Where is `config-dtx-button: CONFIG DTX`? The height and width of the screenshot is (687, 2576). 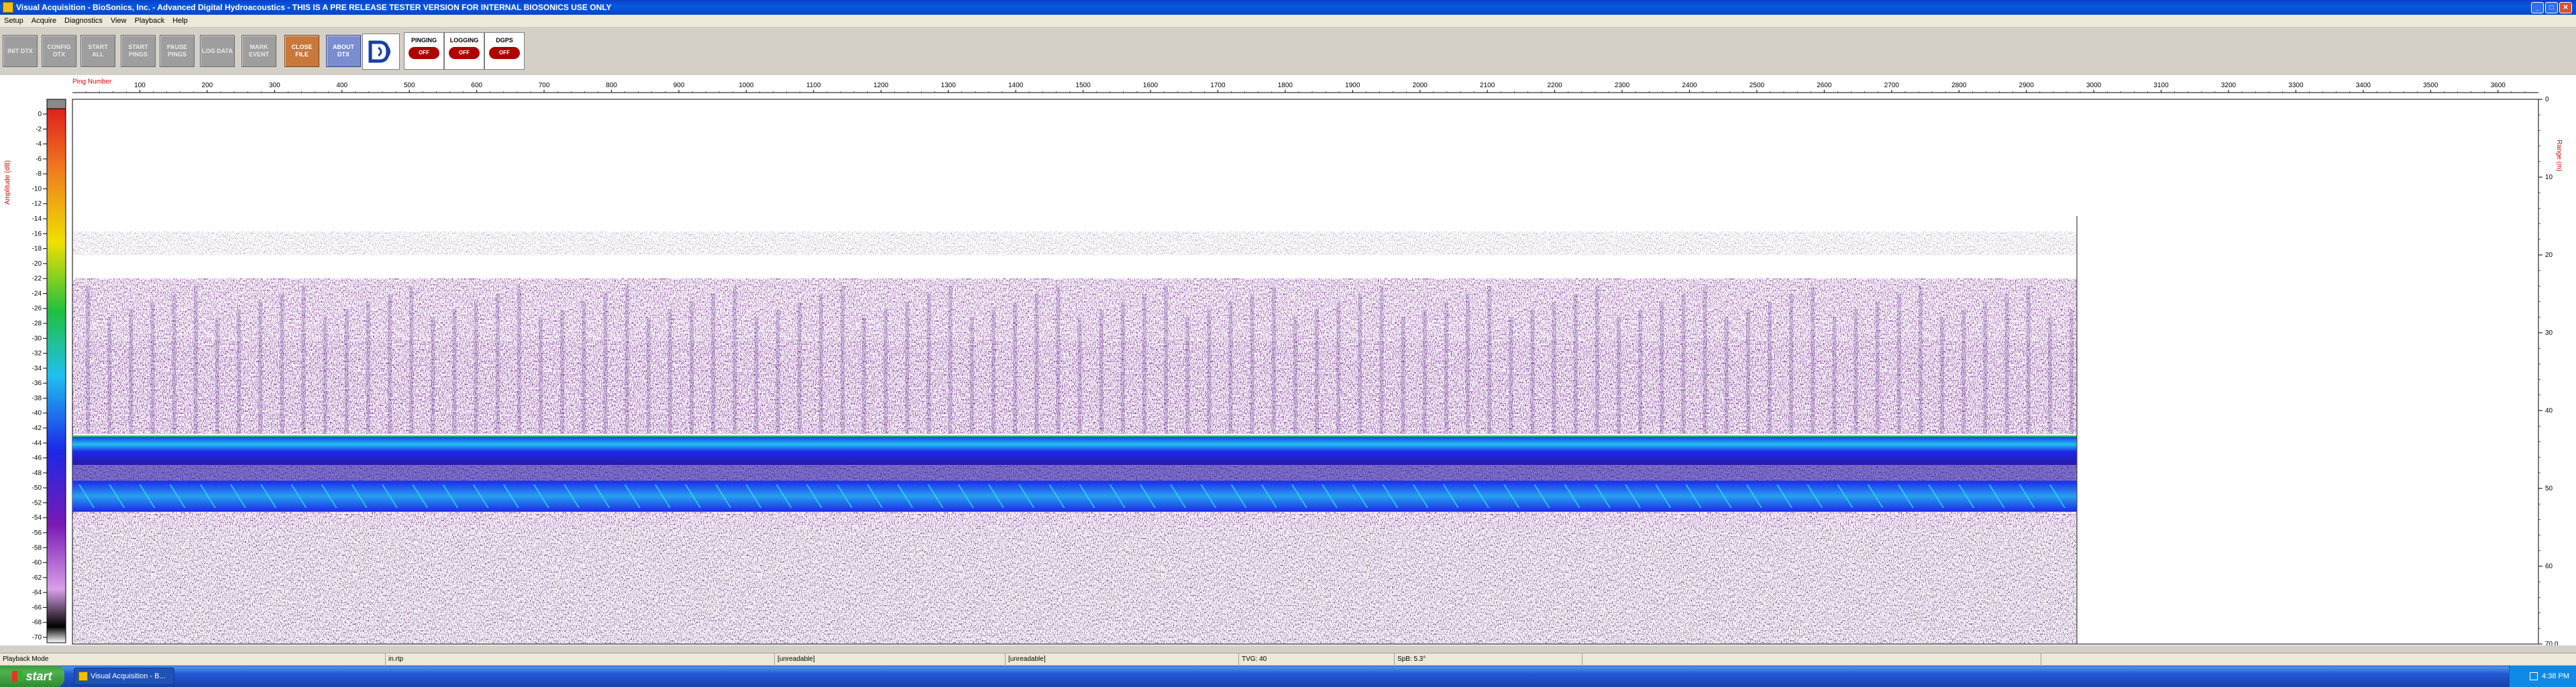 config-dtx-button: CONFIG DTX is located at coordinates (59, 51).